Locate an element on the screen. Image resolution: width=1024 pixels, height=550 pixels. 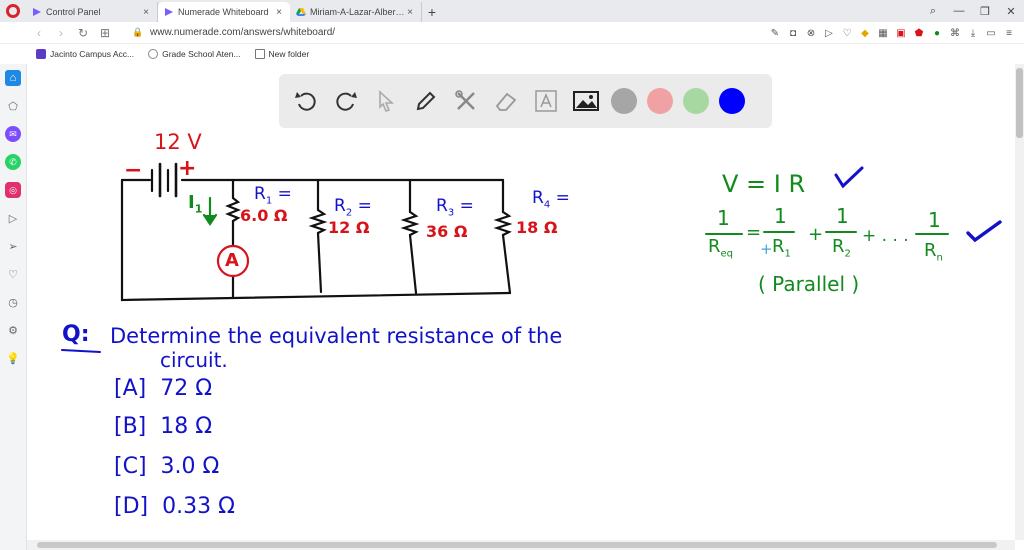
horizontal-scrollbar is located at coordinates (521, 545).